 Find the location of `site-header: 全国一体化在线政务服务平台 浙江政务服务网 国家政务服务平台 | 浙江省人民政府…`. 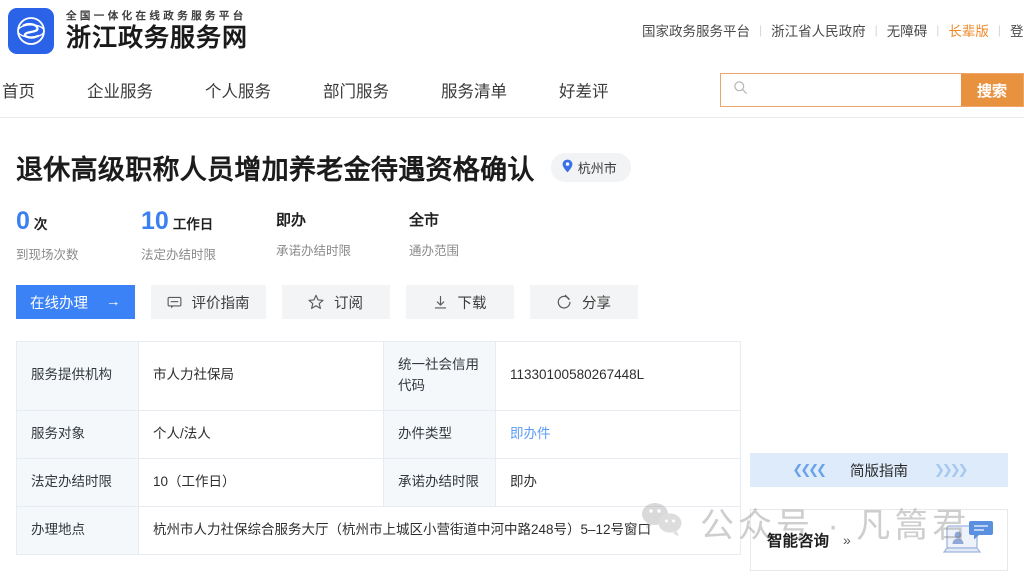

site-header: 全国一体化在线政务服务平台 浙江政务服务网 国家政务服务平台 | 浙江省人民政府… is located at coordinates (512, 31).